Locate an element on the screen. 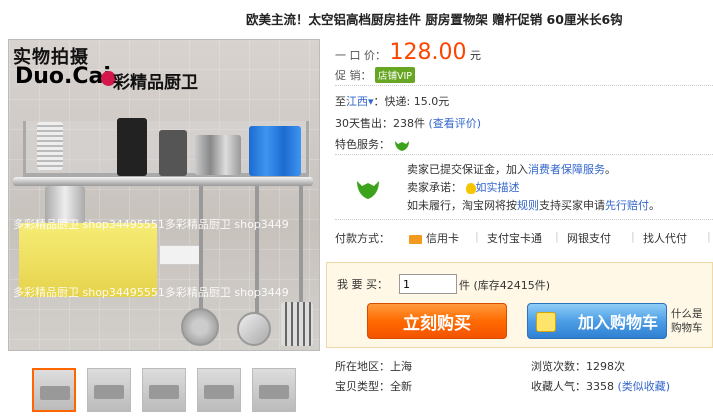 The image size is (713, 419). payment-option-label: 信用卡 is located at coordinates (442, 238).